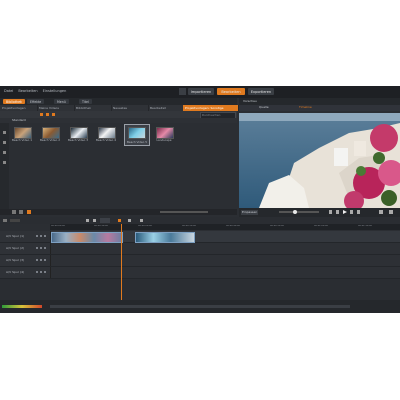  What do you see at coordinates (101, 226) in the screenshot?
I see `ruler-label: 00:00:10.00` at bounding box center [101, 226].